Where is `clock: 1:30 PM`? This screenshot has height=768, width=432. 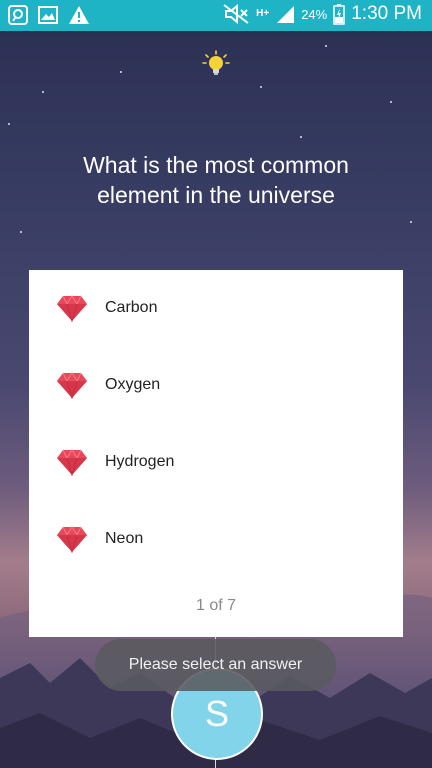
clock: 1:30 PM is located at coordinates (386, 13).